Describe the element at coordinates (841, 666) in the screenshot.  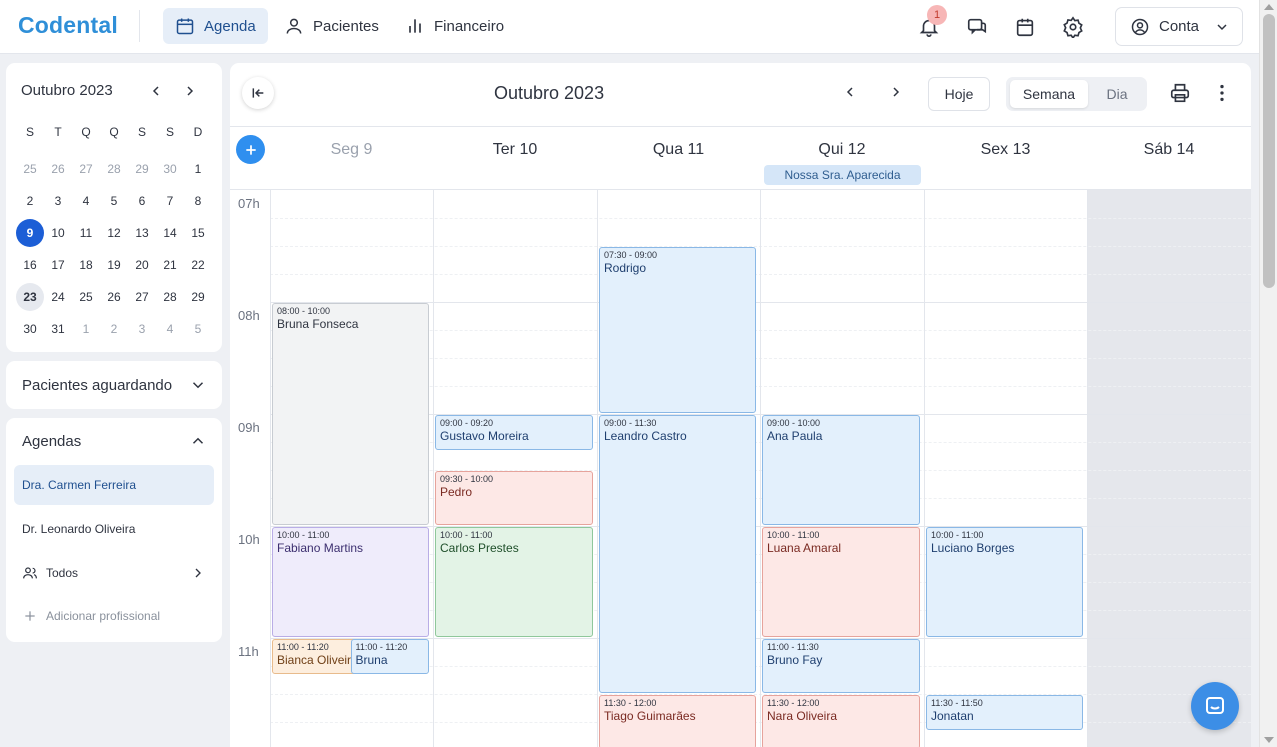
I see `appointment-event: 11:00 - 11:30 Bruno Fay` at that location.